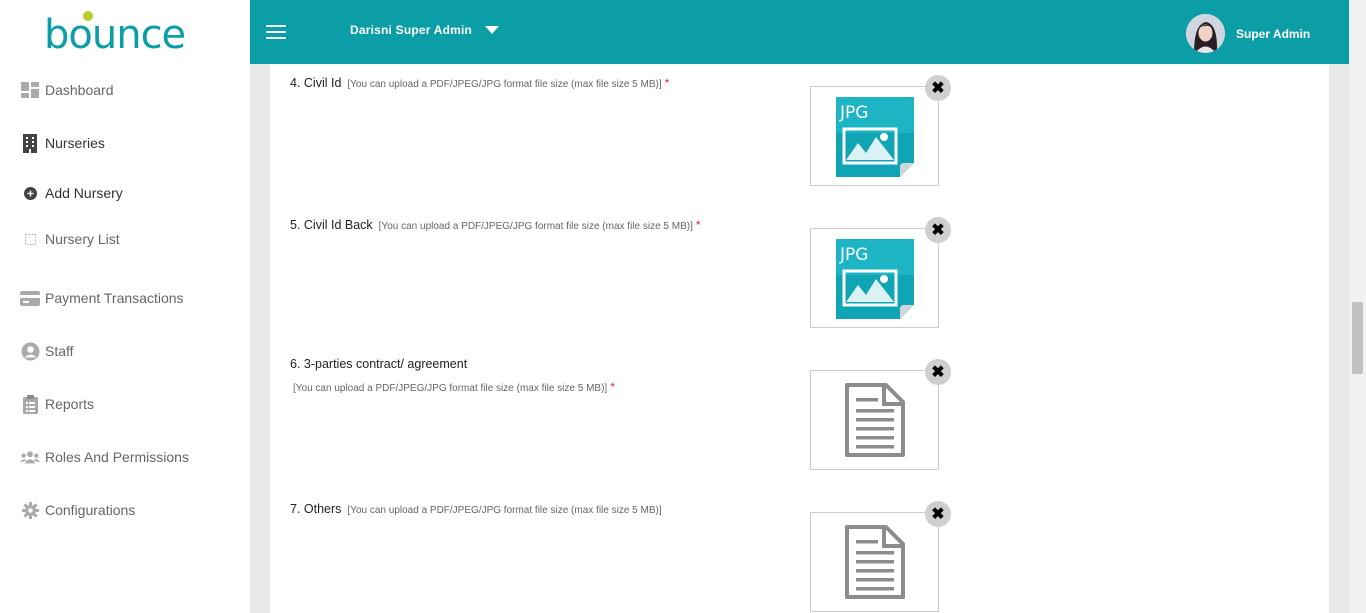 Image resolution: width=1366 pixels, height=613 pixels. What do you see at coordinates (492, 30) in the screenshot?
I see `chevron-down-icon` at bounding box center [492, 30].